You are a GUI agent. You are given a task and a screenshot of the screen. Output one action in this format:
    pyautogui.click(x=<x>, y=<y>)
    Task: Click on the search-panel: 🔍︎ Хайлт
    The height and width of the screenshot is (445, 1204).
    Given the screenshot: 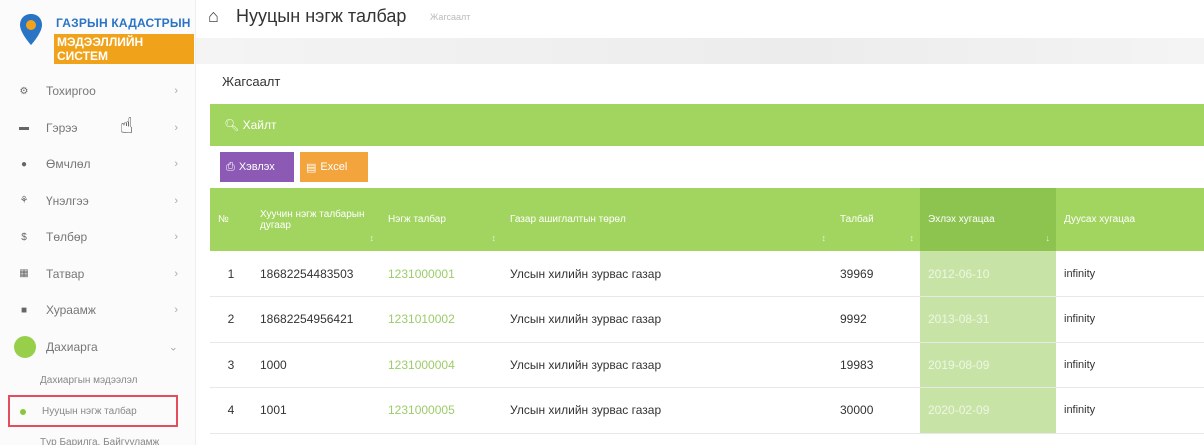 What is the action you would take?
    pyautogui.click(x=707, y=125)
    